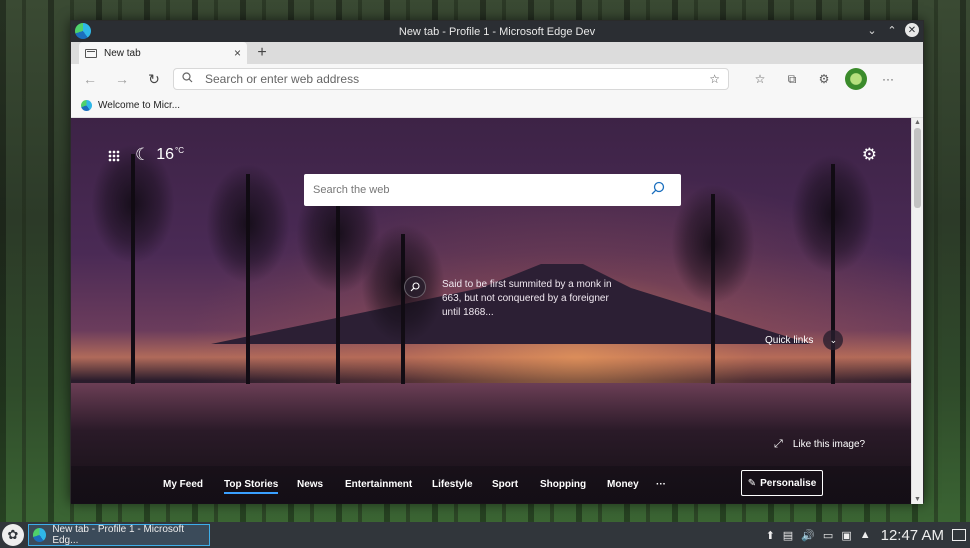  What do you see at coordinates (714, 79) in the screenshot?
I see `add-favorite-icon: ☆` at bounding box center [714, 79].